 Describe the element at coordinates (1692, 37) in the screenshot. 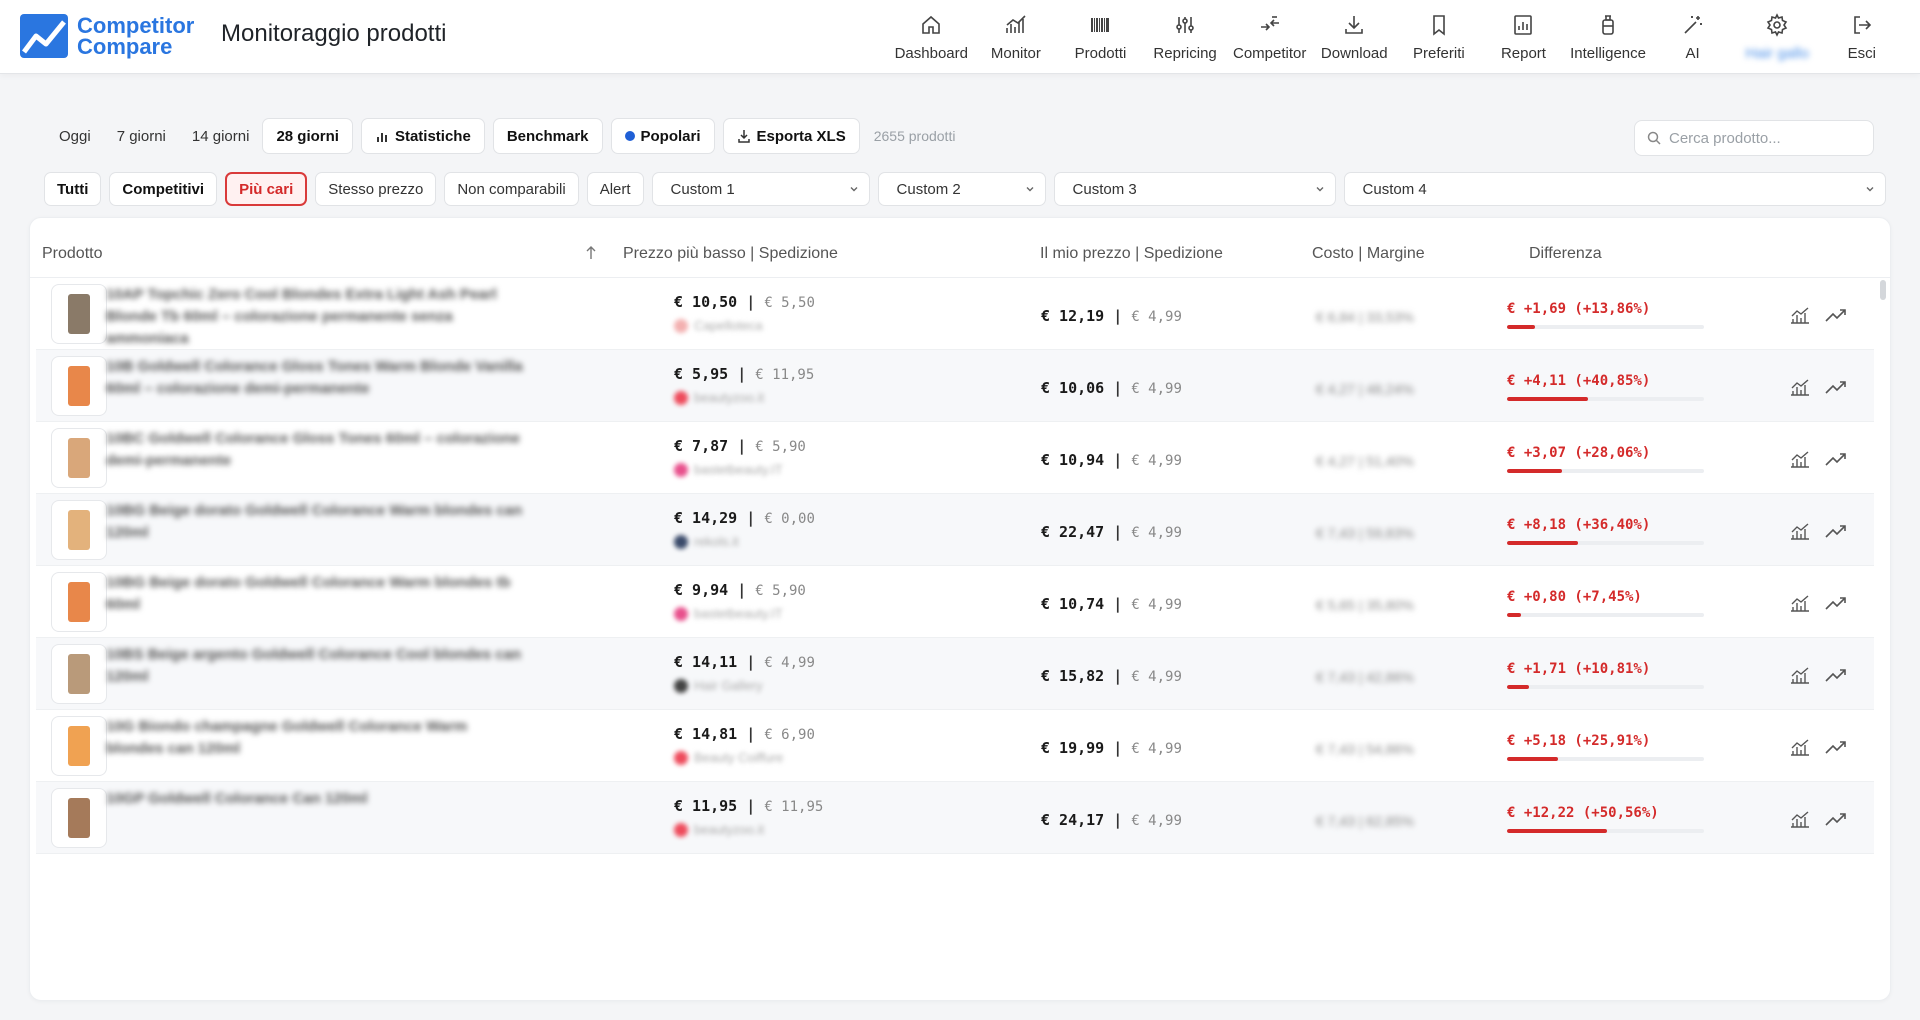

I see `nav-ai: AI` at that location.